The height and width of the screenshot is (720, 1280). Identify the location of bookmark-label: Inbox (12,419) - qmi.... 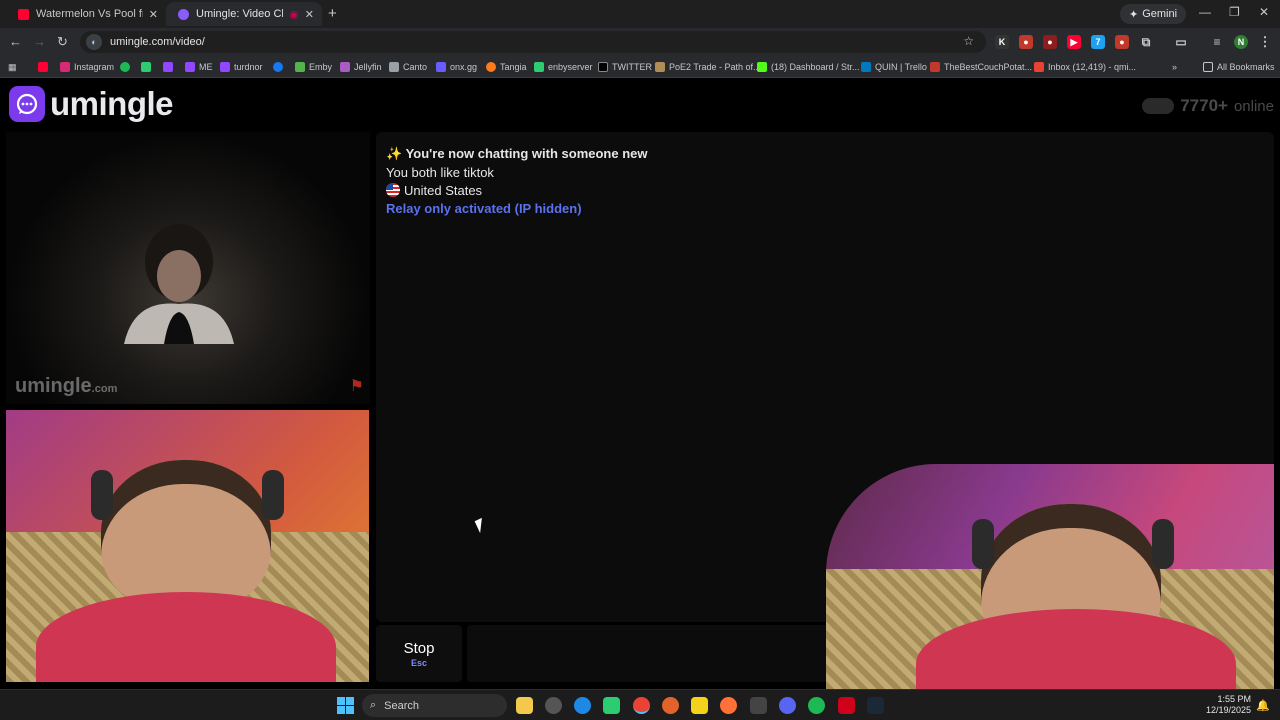
(1092, 67).